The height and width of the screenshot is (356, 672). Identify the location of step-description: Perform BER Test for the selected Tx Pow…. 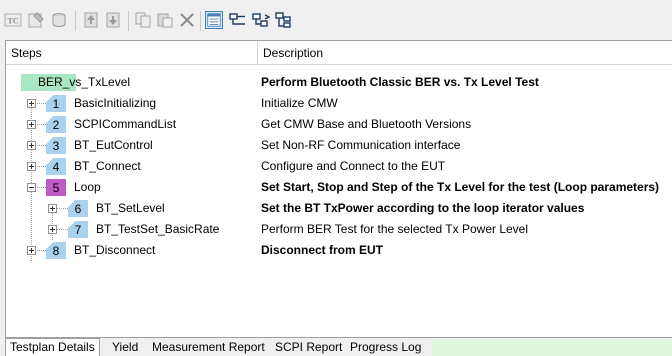
(395, 229).